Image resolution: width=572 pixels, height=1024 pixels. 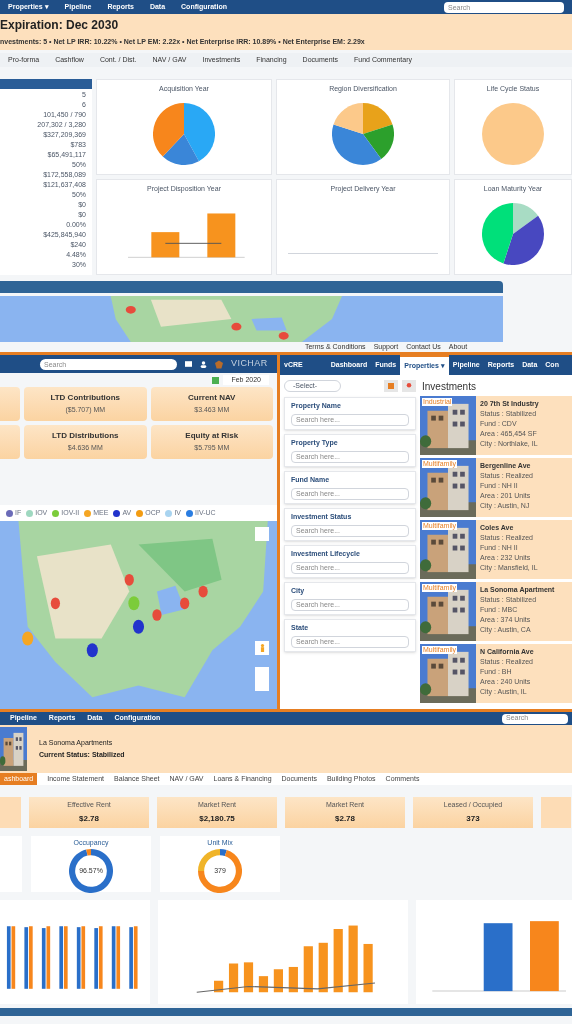 What do you see at coordinates (85, 398) in the screenshot?
I see `metric-label: LTD Contributions` at bounding box center [85, 398].